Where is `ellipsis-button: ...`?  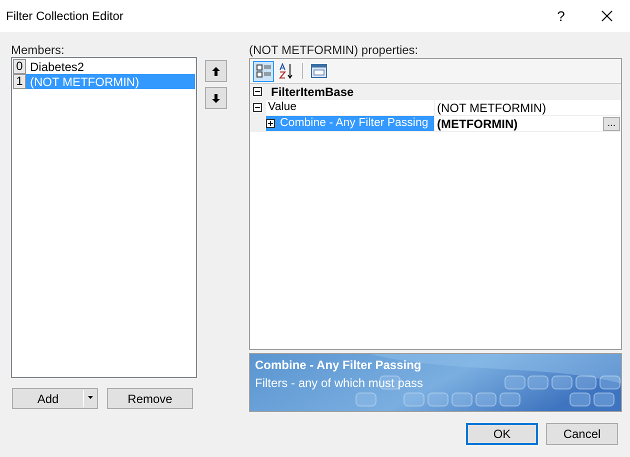
ellipsis-button: ... is located at coordinates (611, 123).